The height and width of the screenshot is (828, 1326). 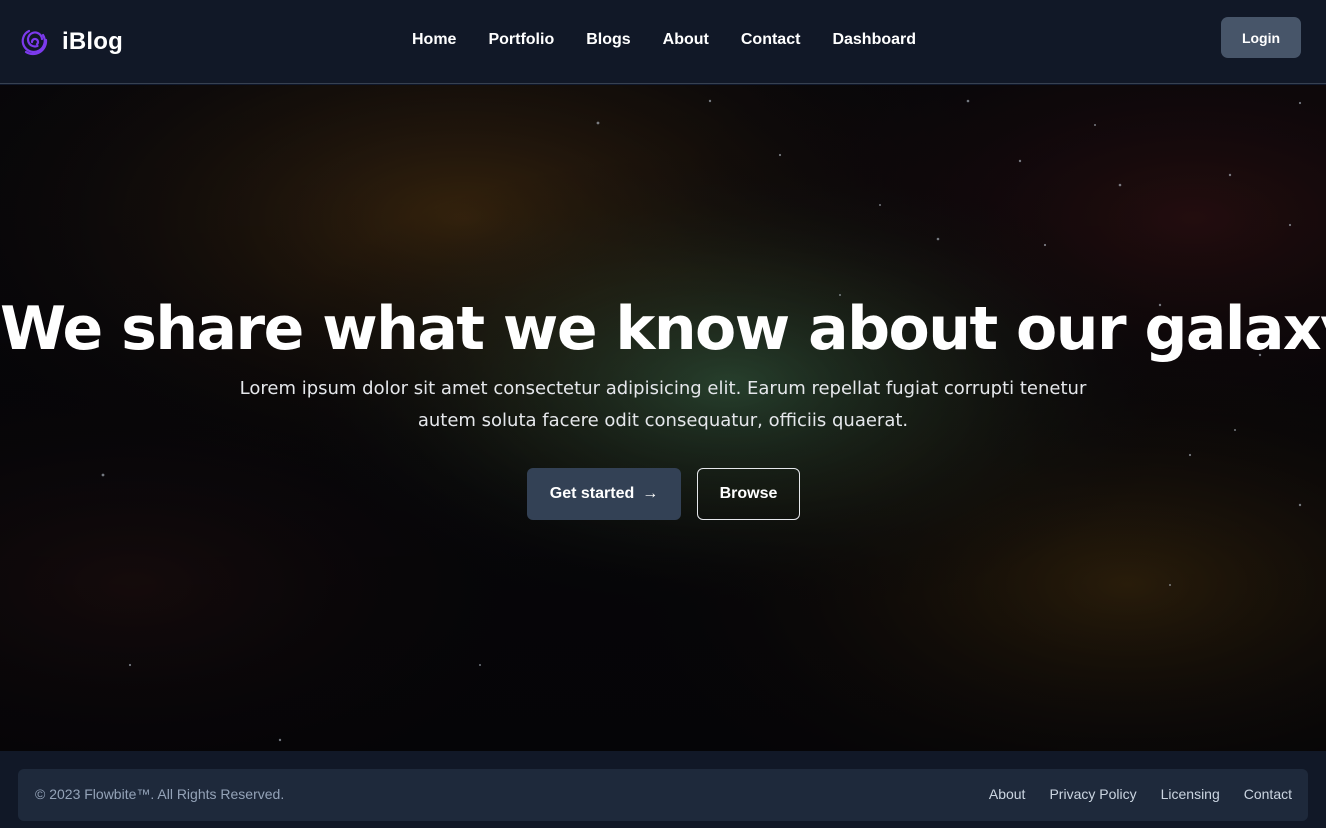 What do you see at coordinates (608, 40) in the screenshot?
I see `nav-link-blogs: Blogs` at bounding box center [608, 40].